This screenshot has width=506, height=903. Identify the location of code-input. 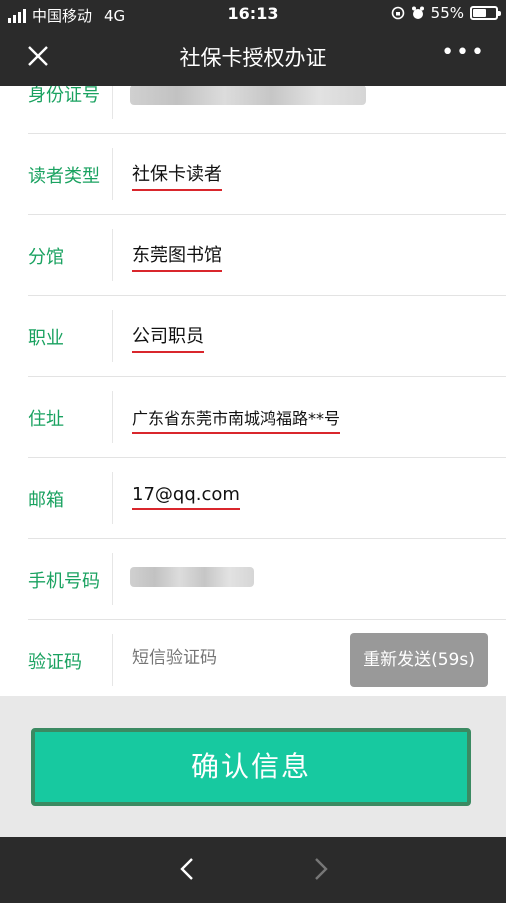
(232, 658).